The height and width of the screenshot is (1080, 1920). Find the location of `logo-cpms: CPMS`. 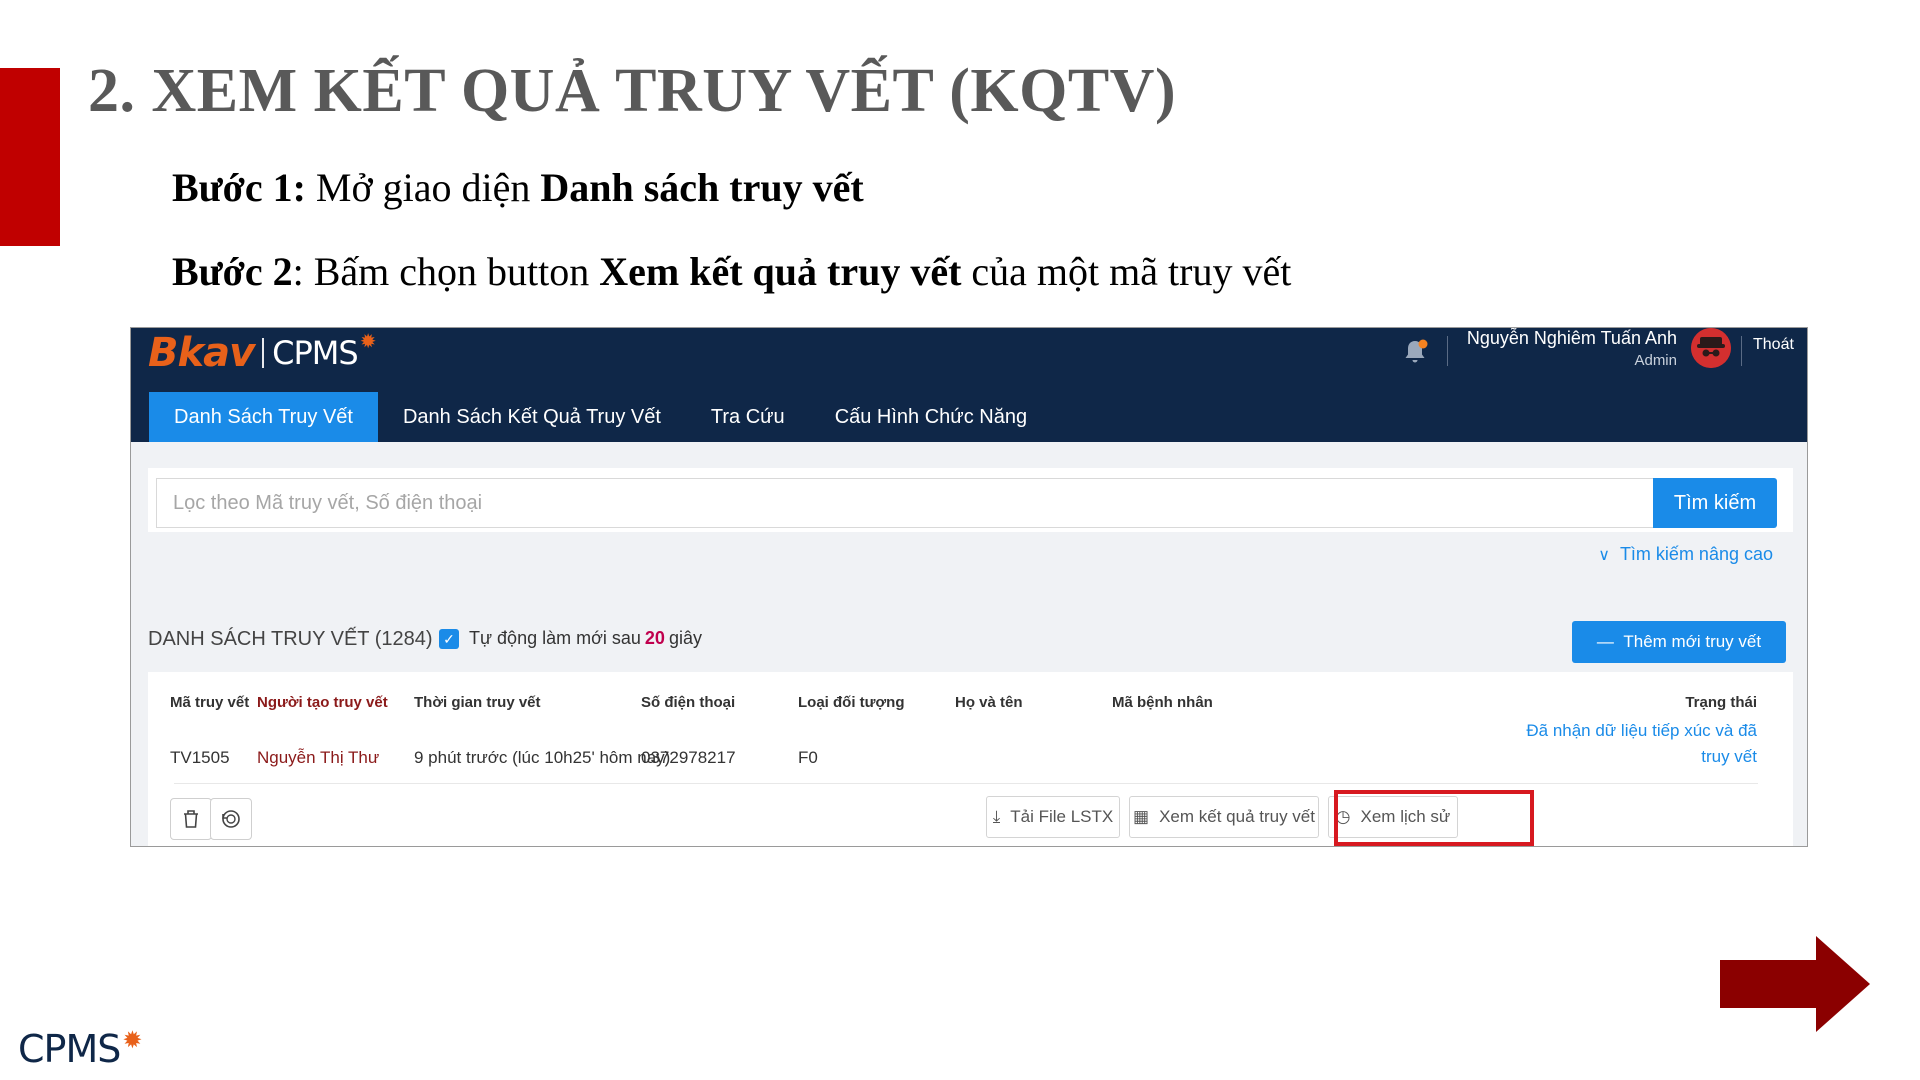

logo-cpms: CPMS is located at coordinates (315, 353).